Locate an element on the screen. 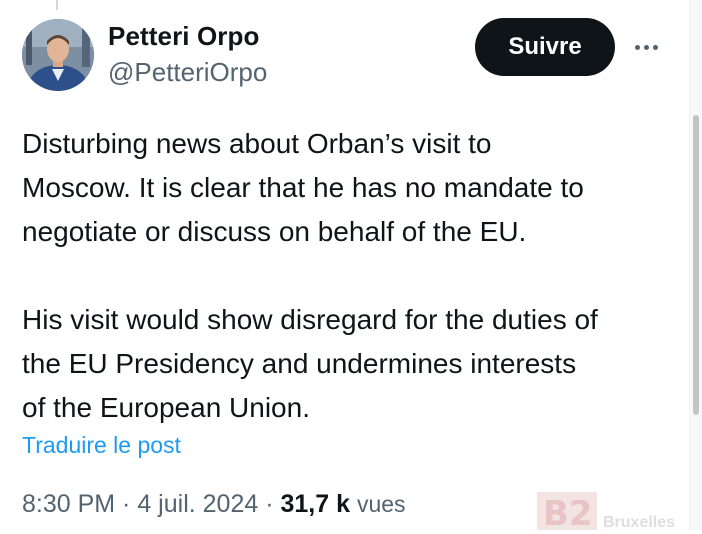 The height and width of the screenshot is (534, 702). post-time: 8:30 PM is located at coordinates (68, 504).